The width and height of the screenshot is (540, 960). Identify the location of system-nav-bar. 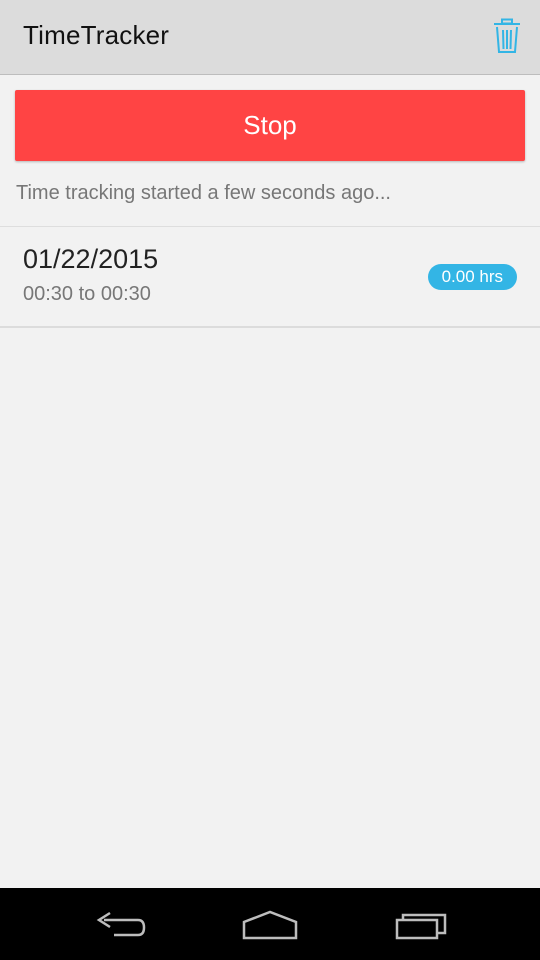
(270, 924).